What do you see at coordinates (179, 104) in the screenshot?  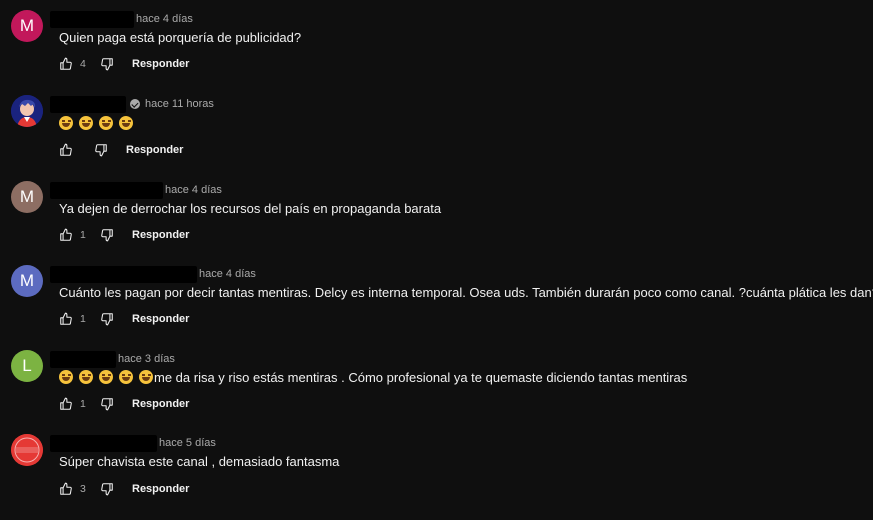 I see `comment-time: hace 11 horas` at bounding box center [179, 104].